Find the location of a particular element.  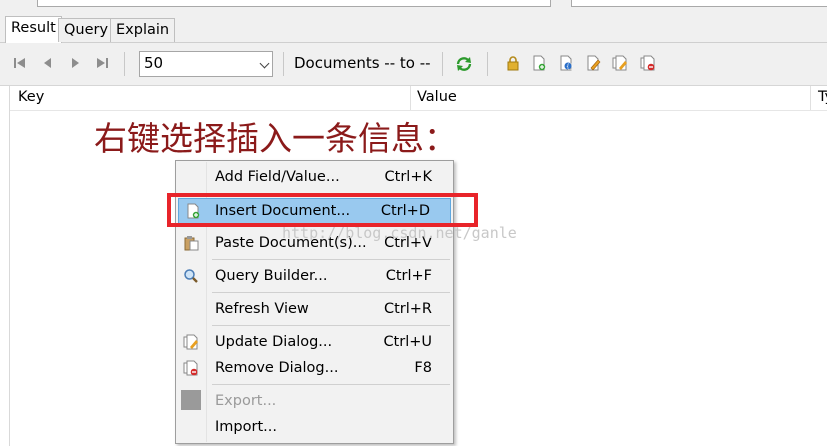

tab-query: Query is located at coordinates (86, 30).